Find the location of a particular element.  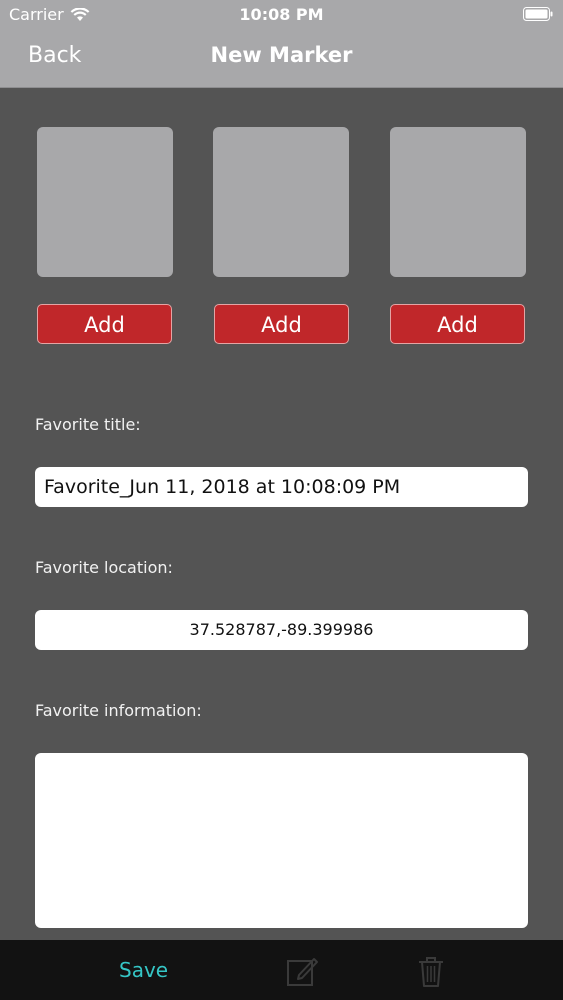

edit-icon is located at coordinates (302, 971).